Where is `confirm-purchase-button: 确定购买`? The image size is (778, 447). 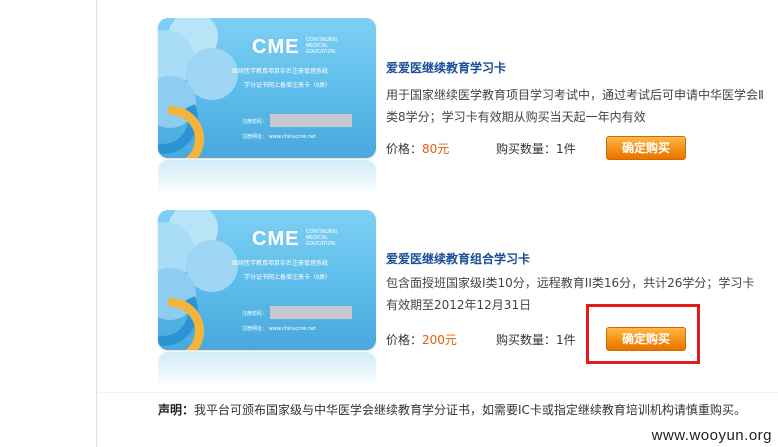
confirm-purchase-button: 确定购买 is located at coordinates (646, 148).